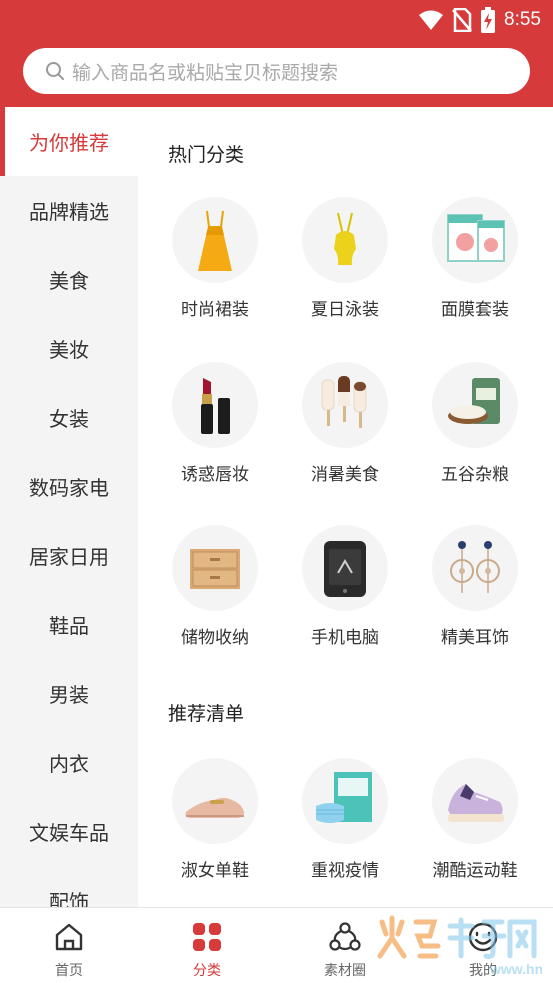  What do you see at coordinates (475, 240) in the screenshot?
I see `facemask-box-icon` at bounding box center [475, 240].